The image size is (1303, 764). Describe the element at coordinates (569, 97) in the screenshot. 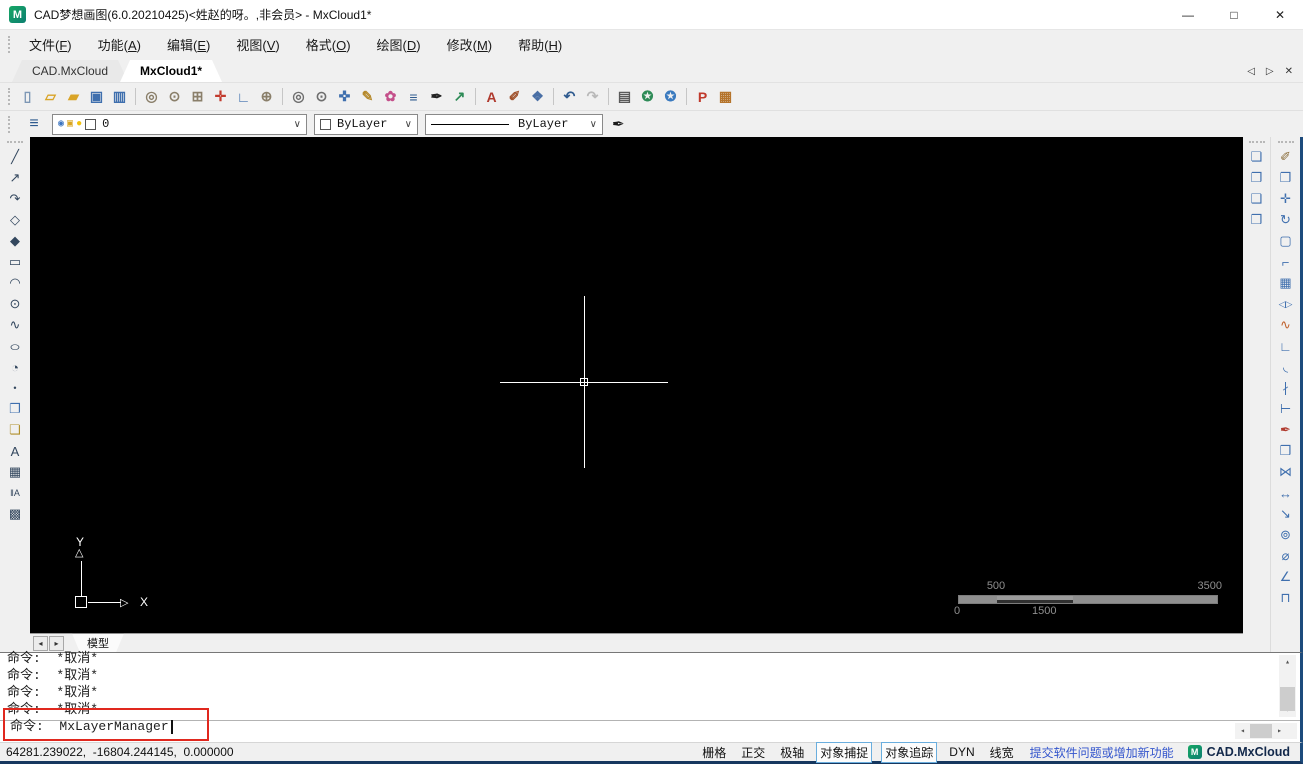

I see `undo-button: ↶` at that location.